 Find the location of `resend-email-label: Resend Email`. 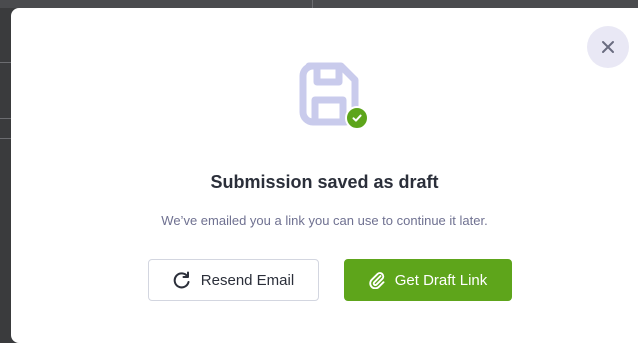

resend-email-label: Resend Email is located at coordinates (247, 280).